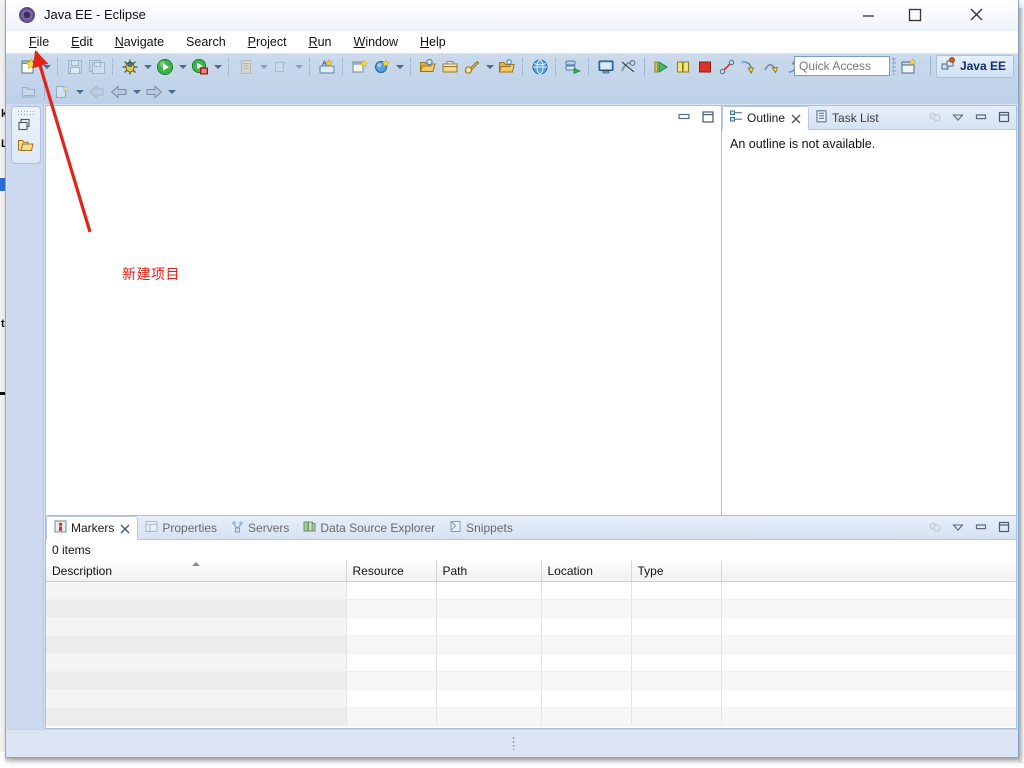 Image resolution: width=1024 pixels, height=768 pixels. What do you see at coordinates (75, 66) in the screenshot?
I see `save-button` at bounding box center [75, 66].